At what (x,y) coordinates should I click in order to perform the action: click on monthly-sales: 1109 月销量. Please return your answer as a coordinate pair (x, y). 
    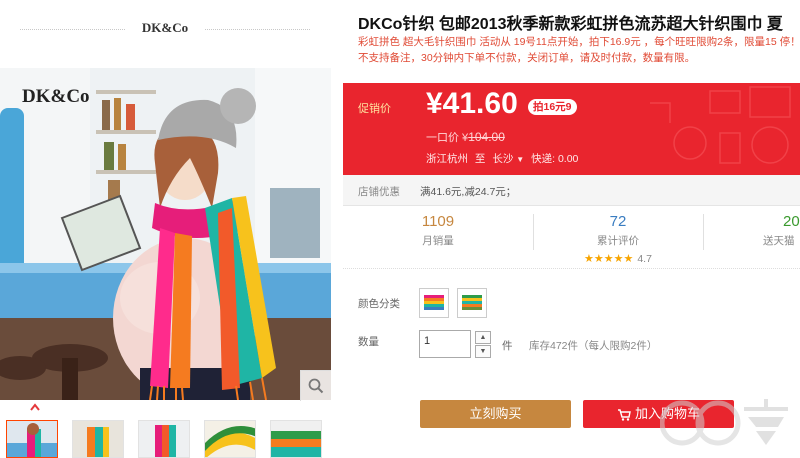
    Looking at the image, I should click on (438, 237).